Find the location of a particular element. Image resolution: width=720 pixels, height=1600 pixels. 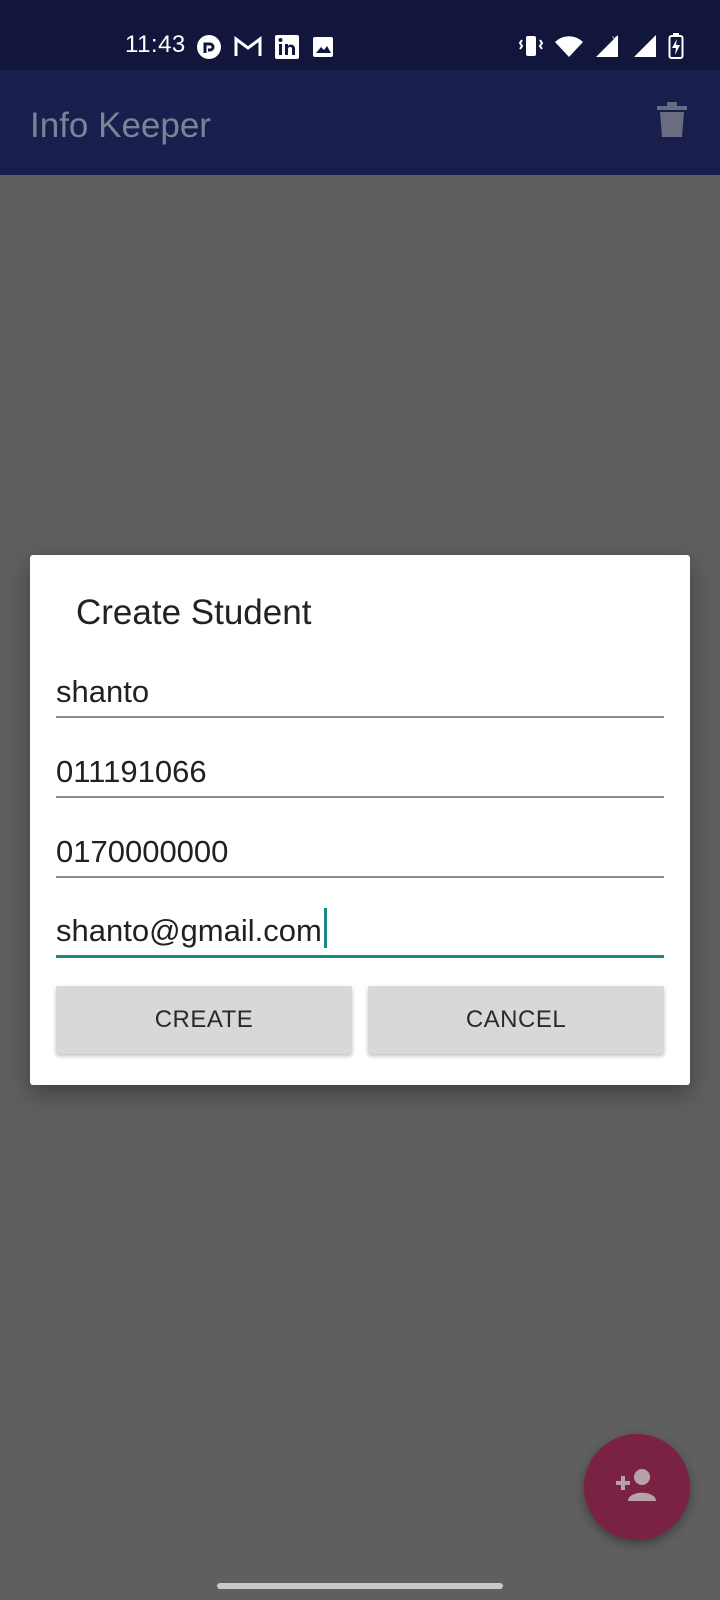

phone-field-value: 0170000000 is located at coordinates (142, 851).